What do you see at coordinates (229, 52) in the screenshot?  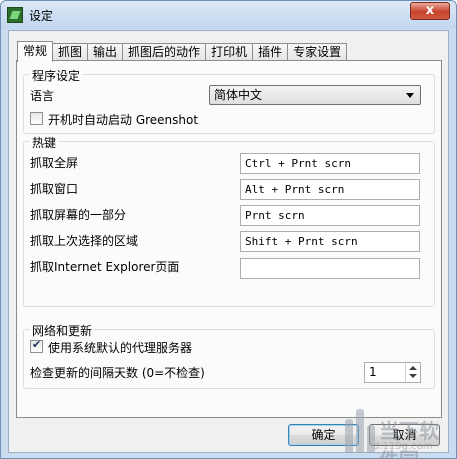 I see `tab-printer: 打印机` at bounding box center [229, 52].